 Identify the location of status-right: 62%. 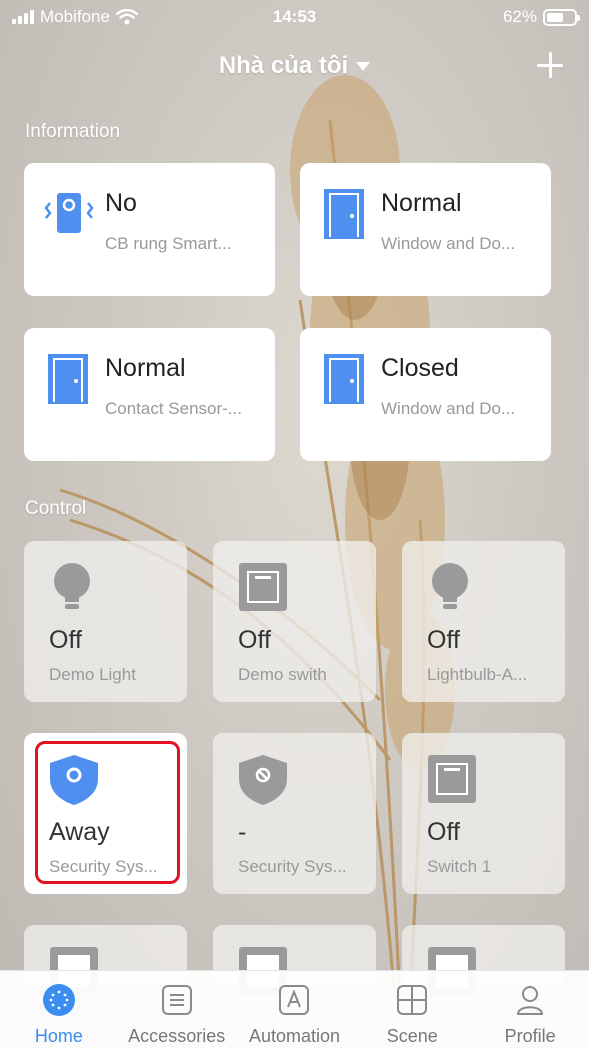
(541, 17).